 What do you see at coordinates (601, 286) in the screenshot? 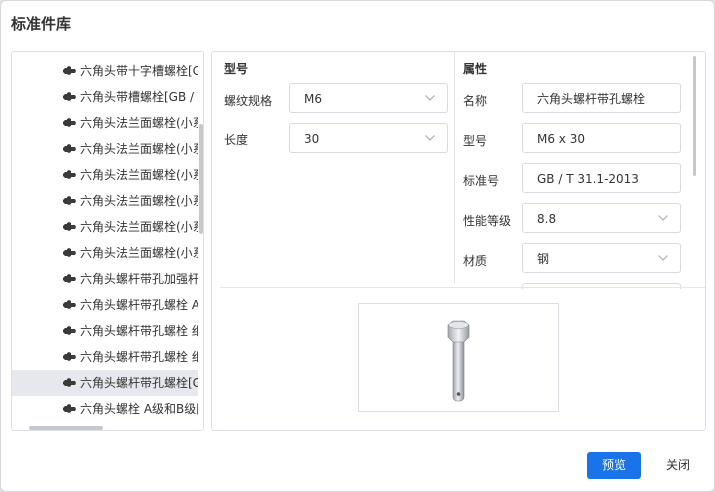
I see `next-property-field-partial` at bounding box center [601, 286].